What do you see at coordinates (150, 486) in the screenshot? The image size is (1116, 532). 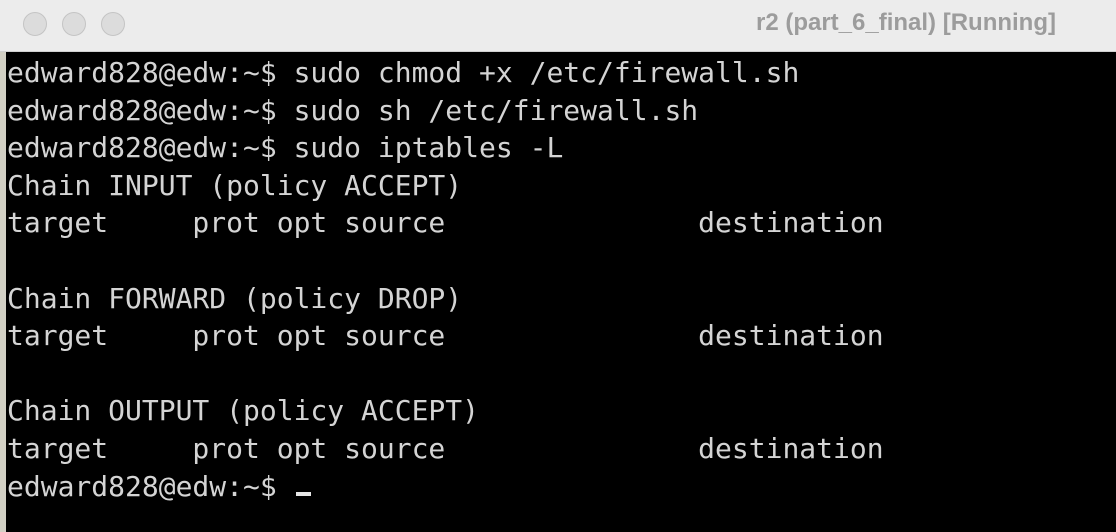 I see `shell-prompt: edward828@edw:~$` at bounding box center [150, 486].